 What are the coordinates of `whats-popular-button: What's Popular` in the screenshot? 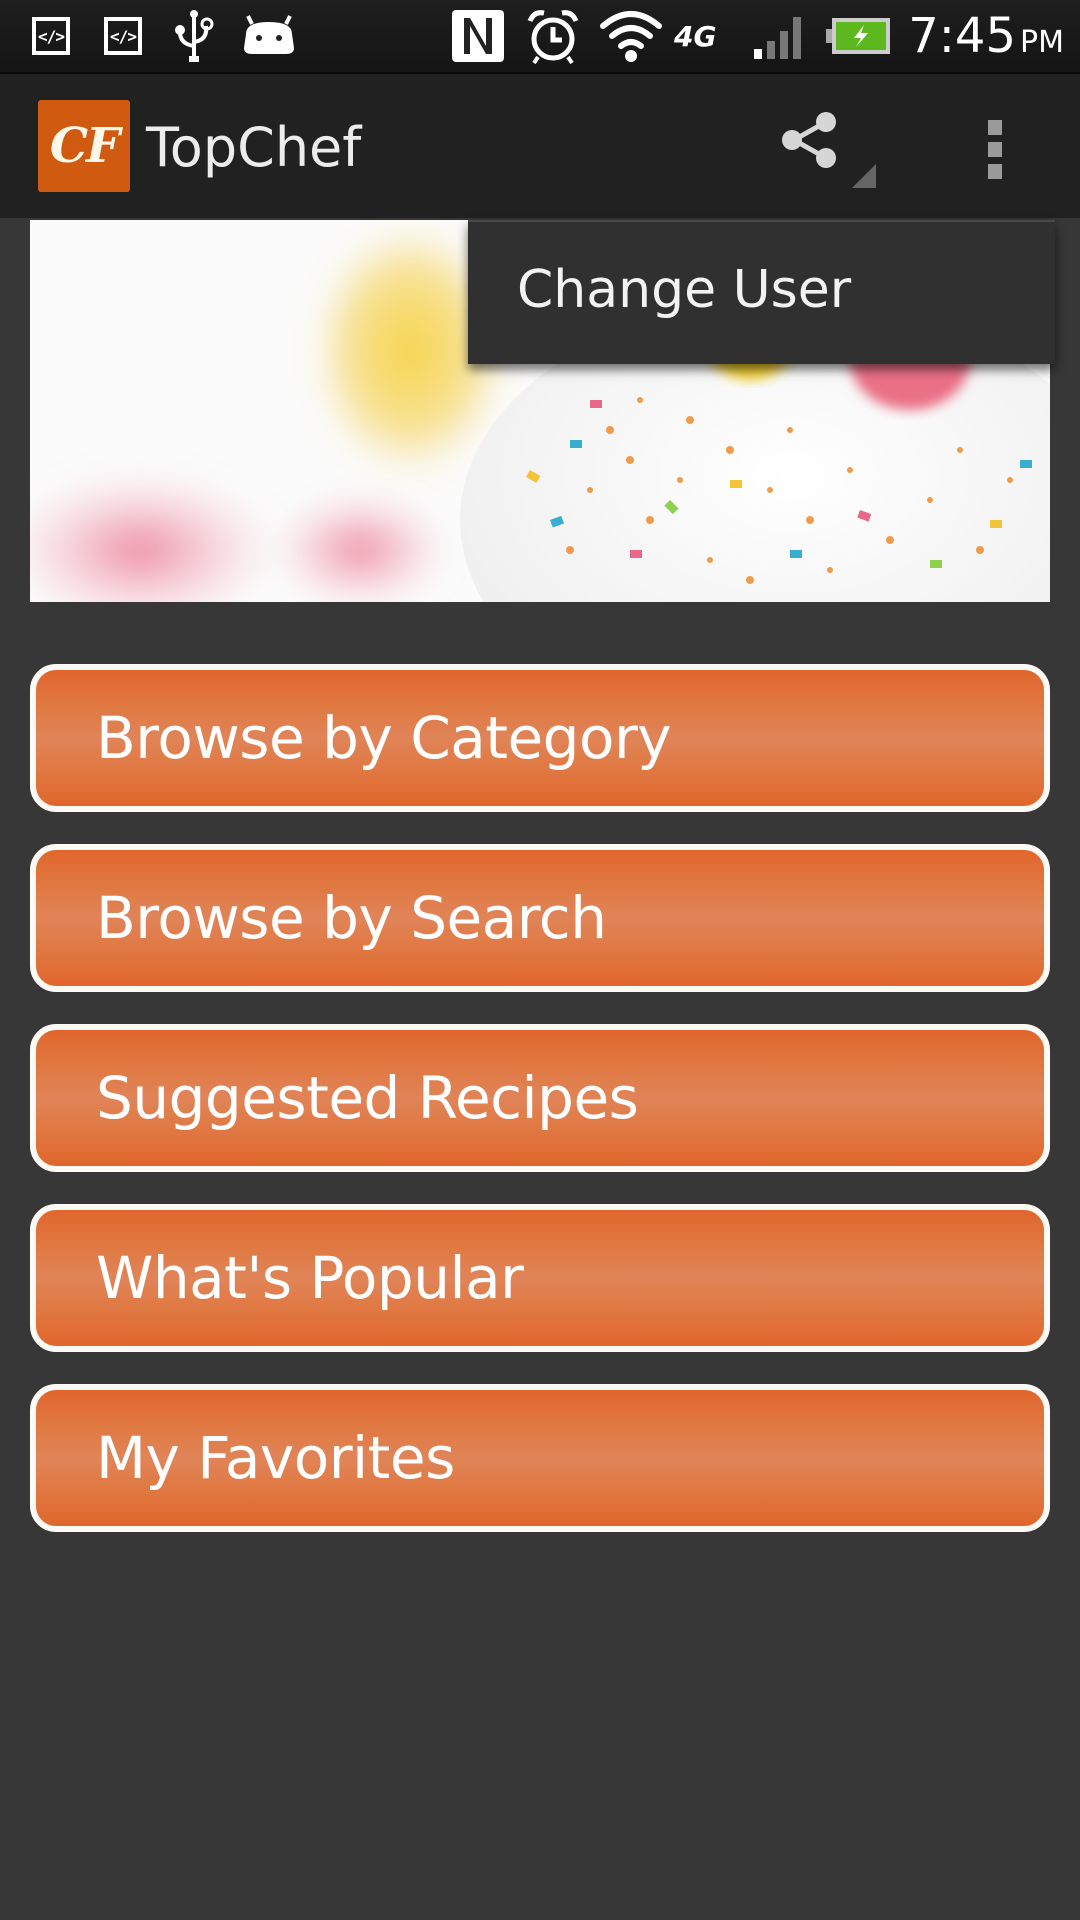 It's located at (540, 1278).